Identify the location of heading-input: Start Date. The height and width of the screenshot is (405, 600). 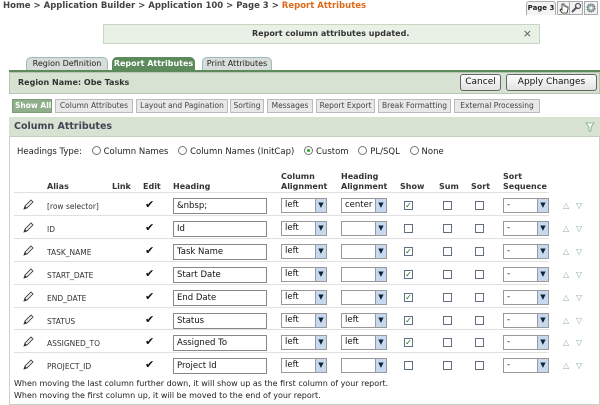
(220, 275).